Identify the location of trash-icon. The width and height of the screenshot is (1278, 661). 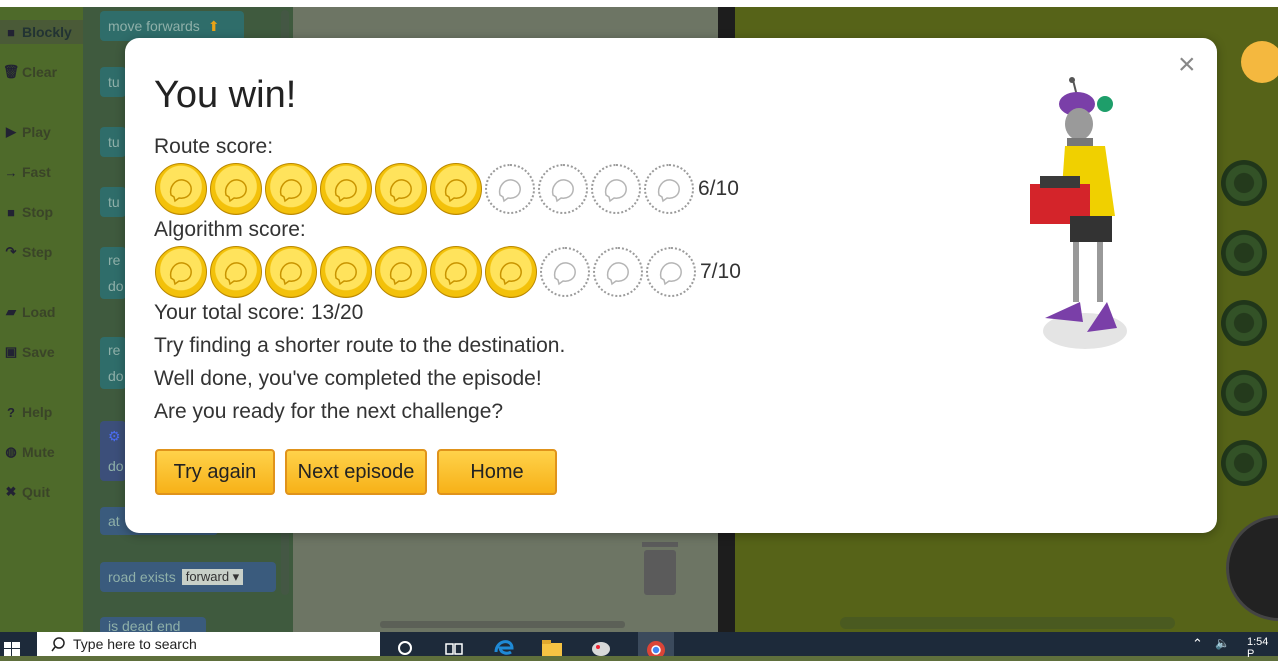
(660, 569).